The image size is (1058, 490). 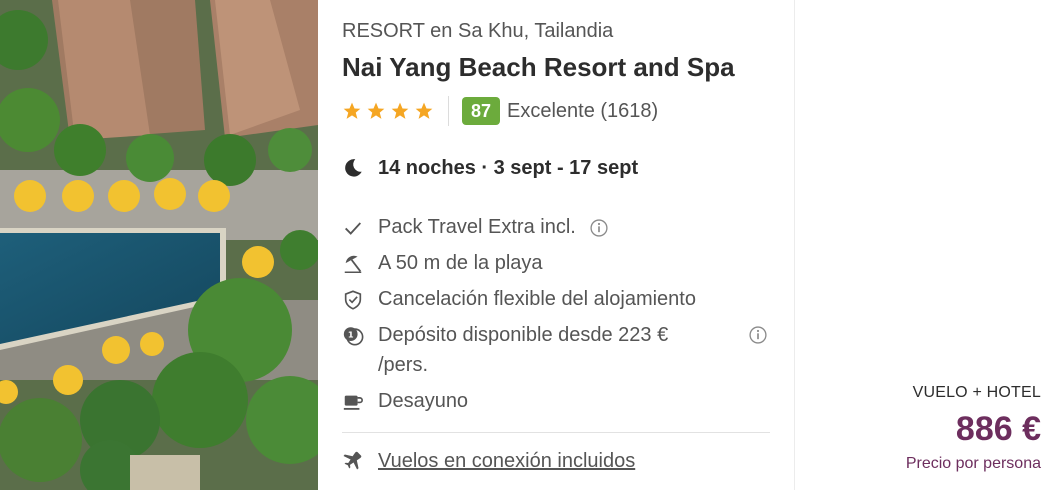 I want to click on deposit-coin-icon: 1, so click(x=353, y=336).